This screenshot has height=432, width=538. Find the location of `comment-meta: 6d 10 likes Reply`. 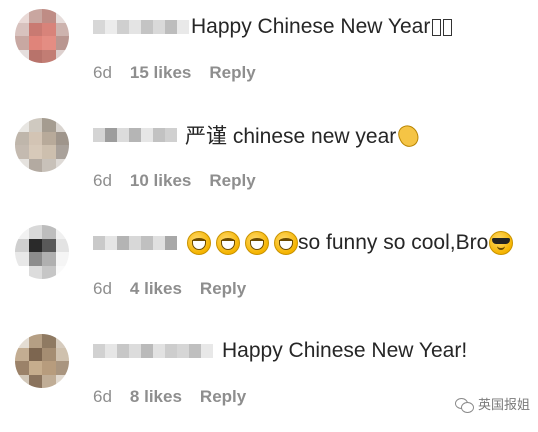

comment-meta: 6d 10 likes Reply is located at coordinates (174, 181).